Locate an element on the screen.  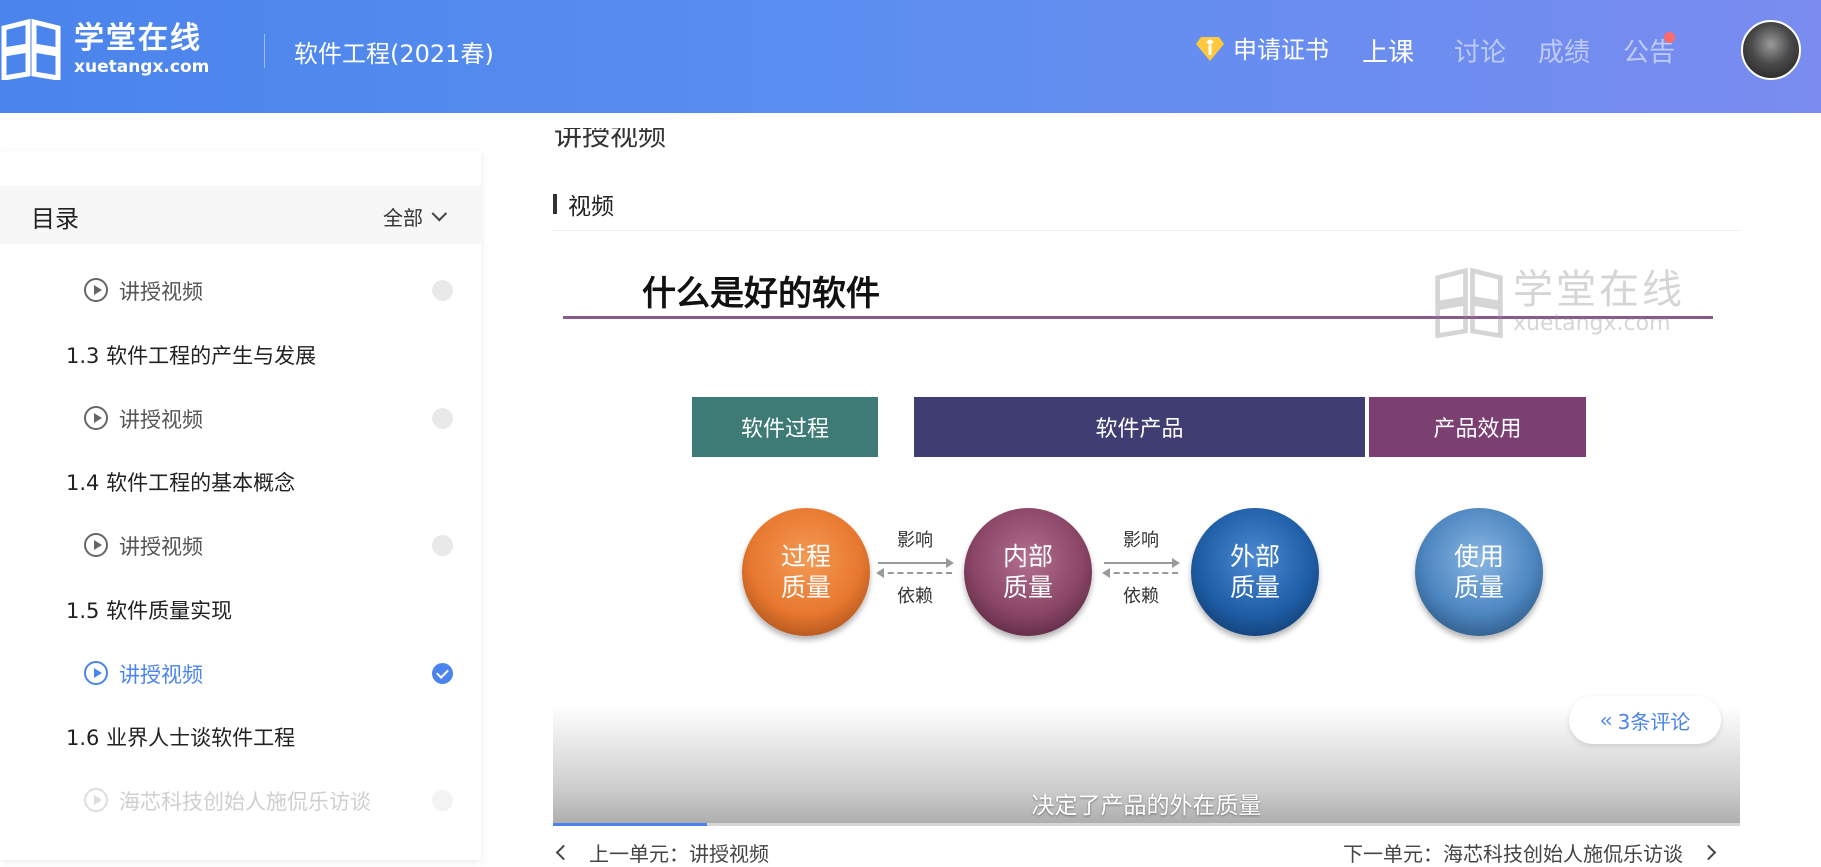
logo-text-en: xuetangx.com is located at coordinates (142, 67).